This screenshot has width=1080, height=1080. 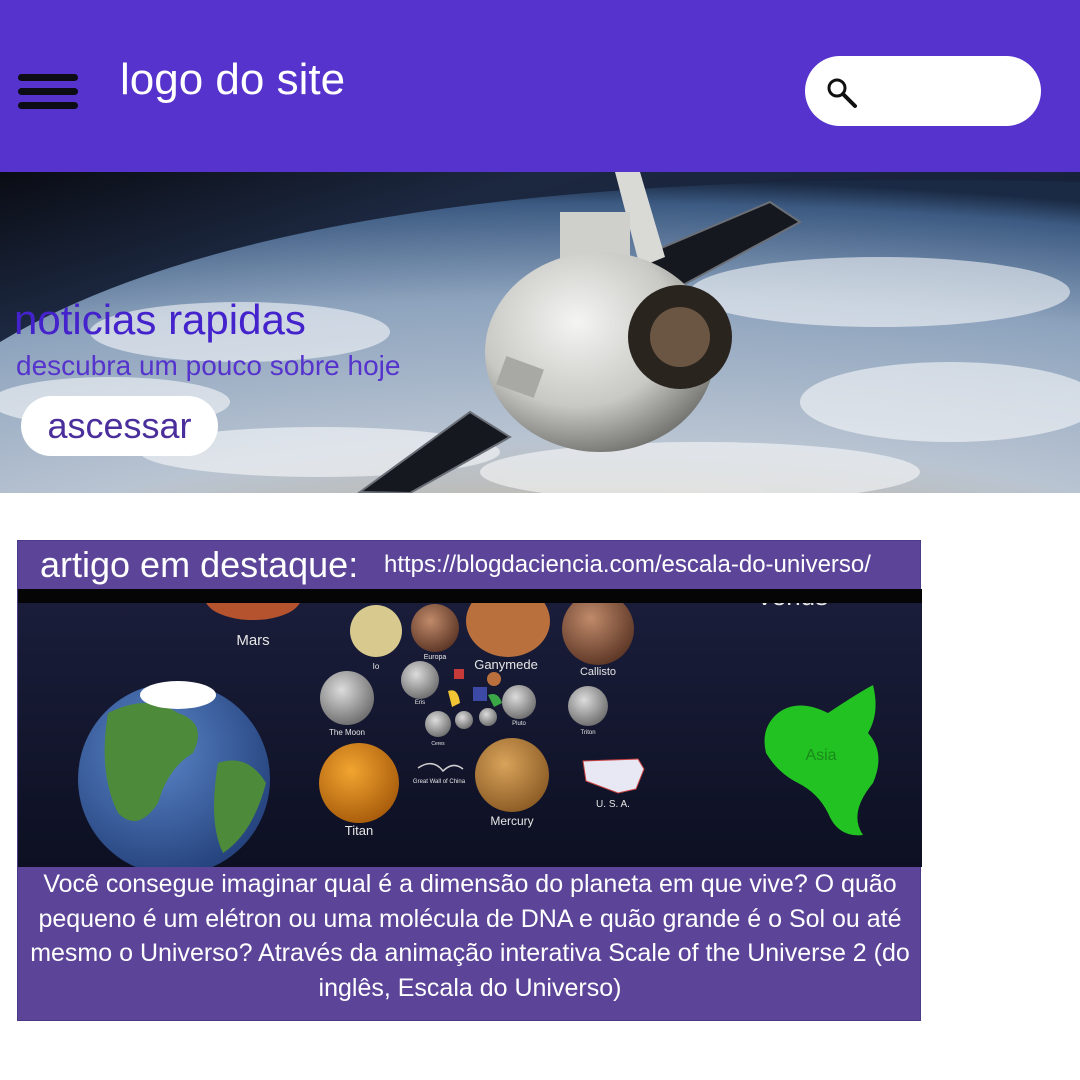 What do you see at coordinates (160, 319) in the screenshot?
I see `hero-title: noticias rapidas` at bounding box center [160, 319].